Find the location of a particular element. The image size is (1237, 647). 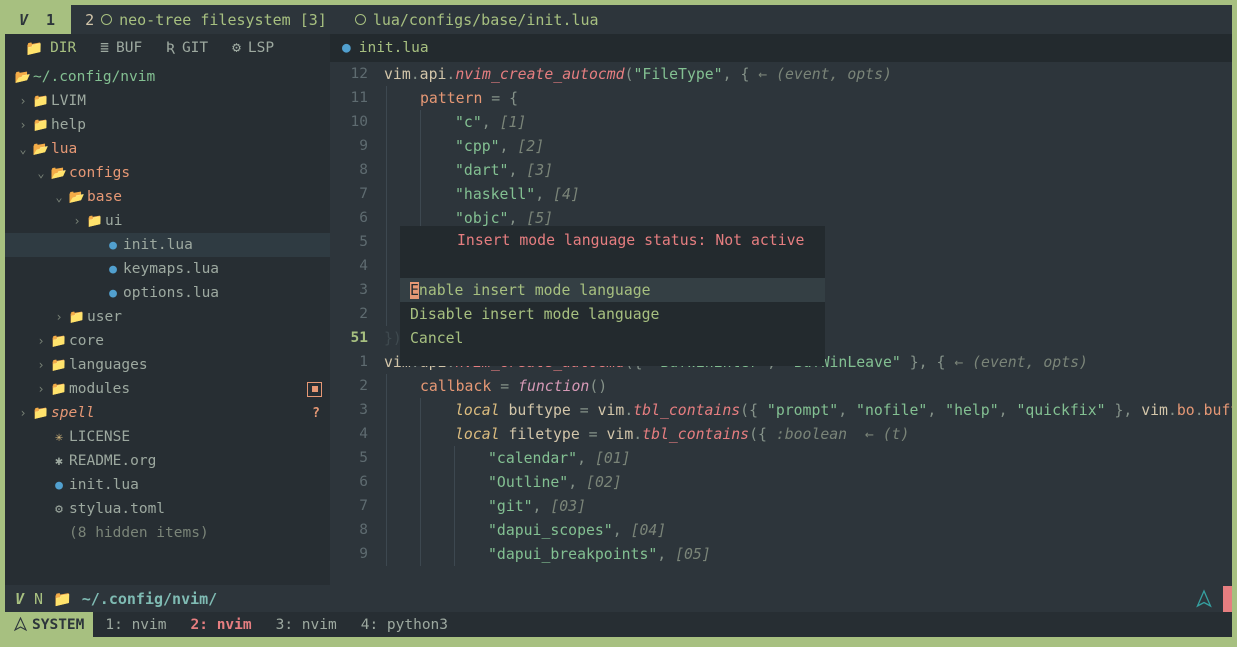

tmux-window-3: 3: nvim is located at coordinates (306, 624).